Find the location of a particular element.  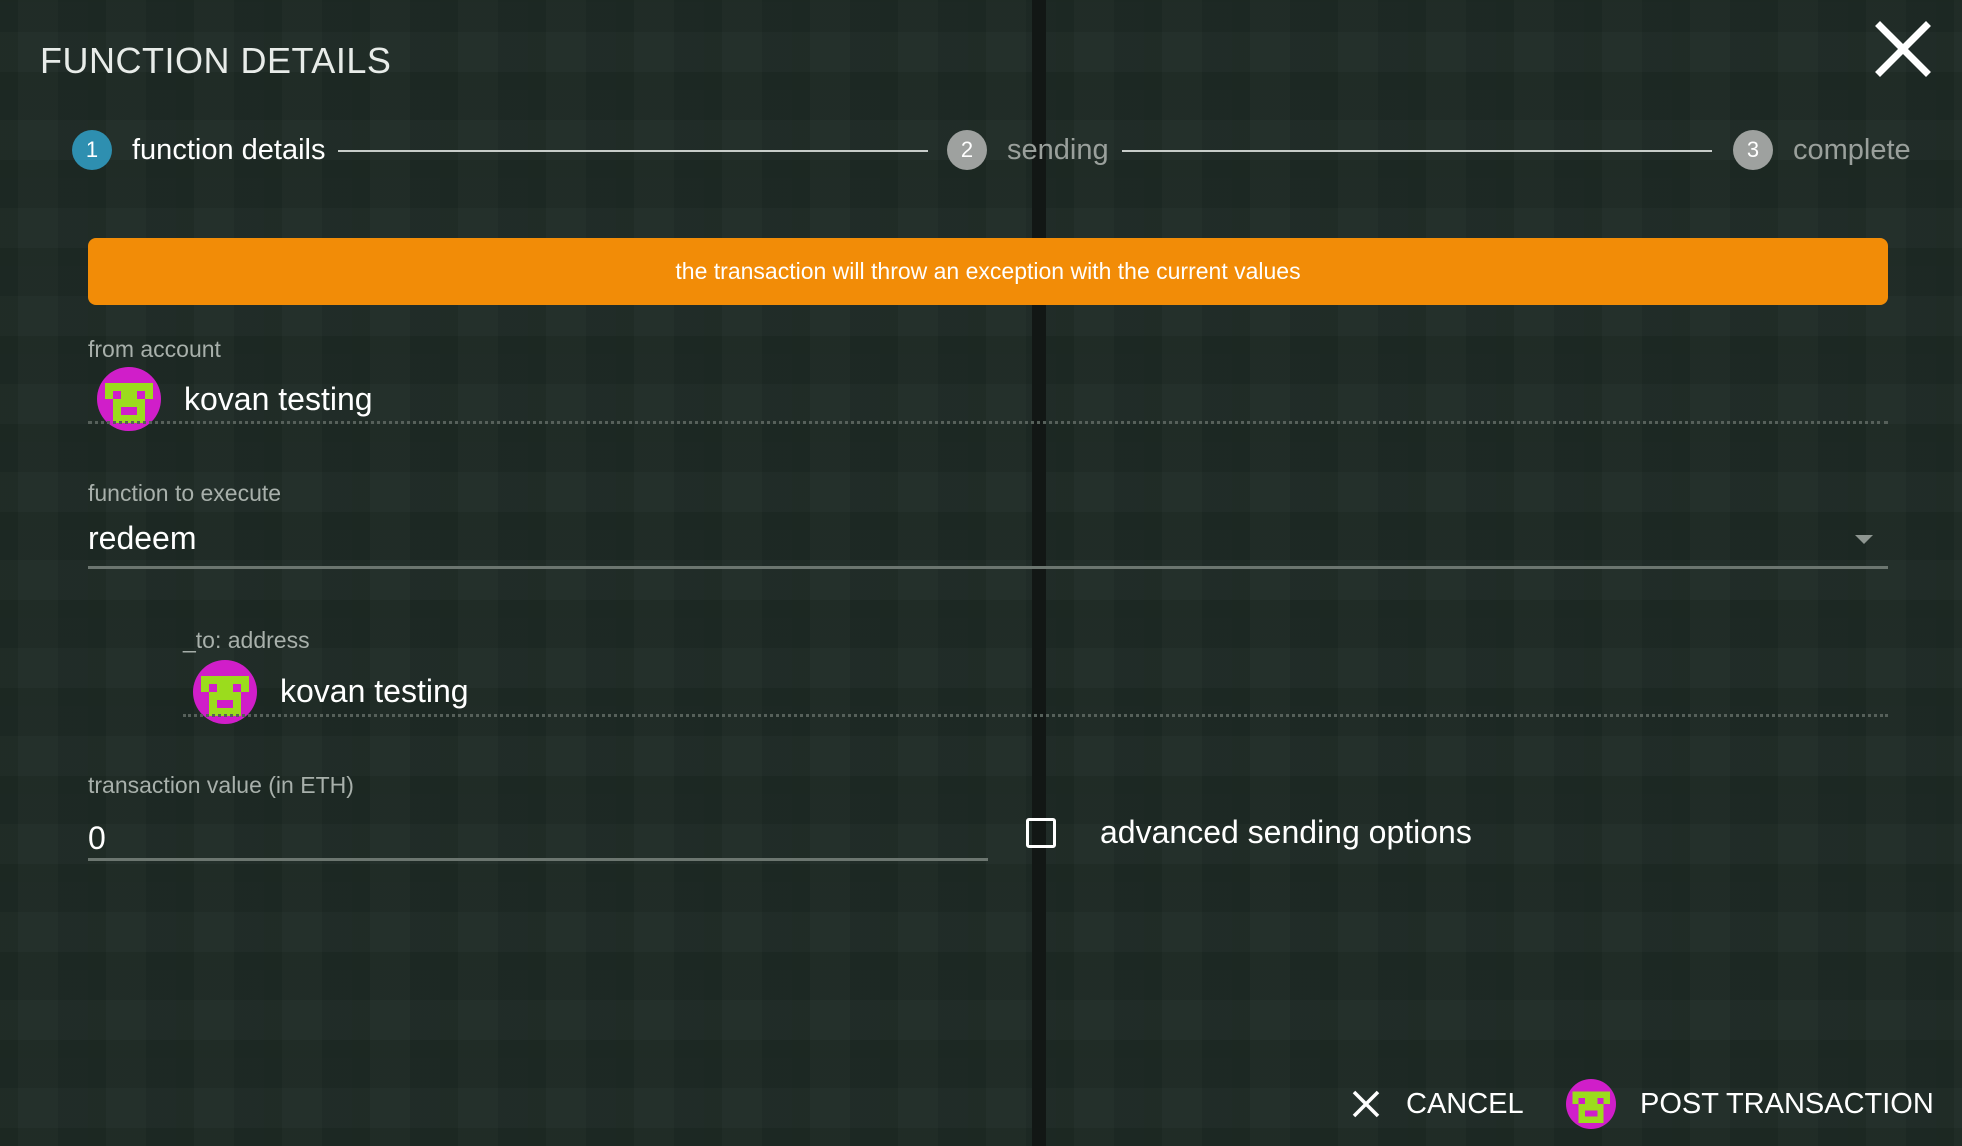

background-divider is located at coordinates (1039, 573).